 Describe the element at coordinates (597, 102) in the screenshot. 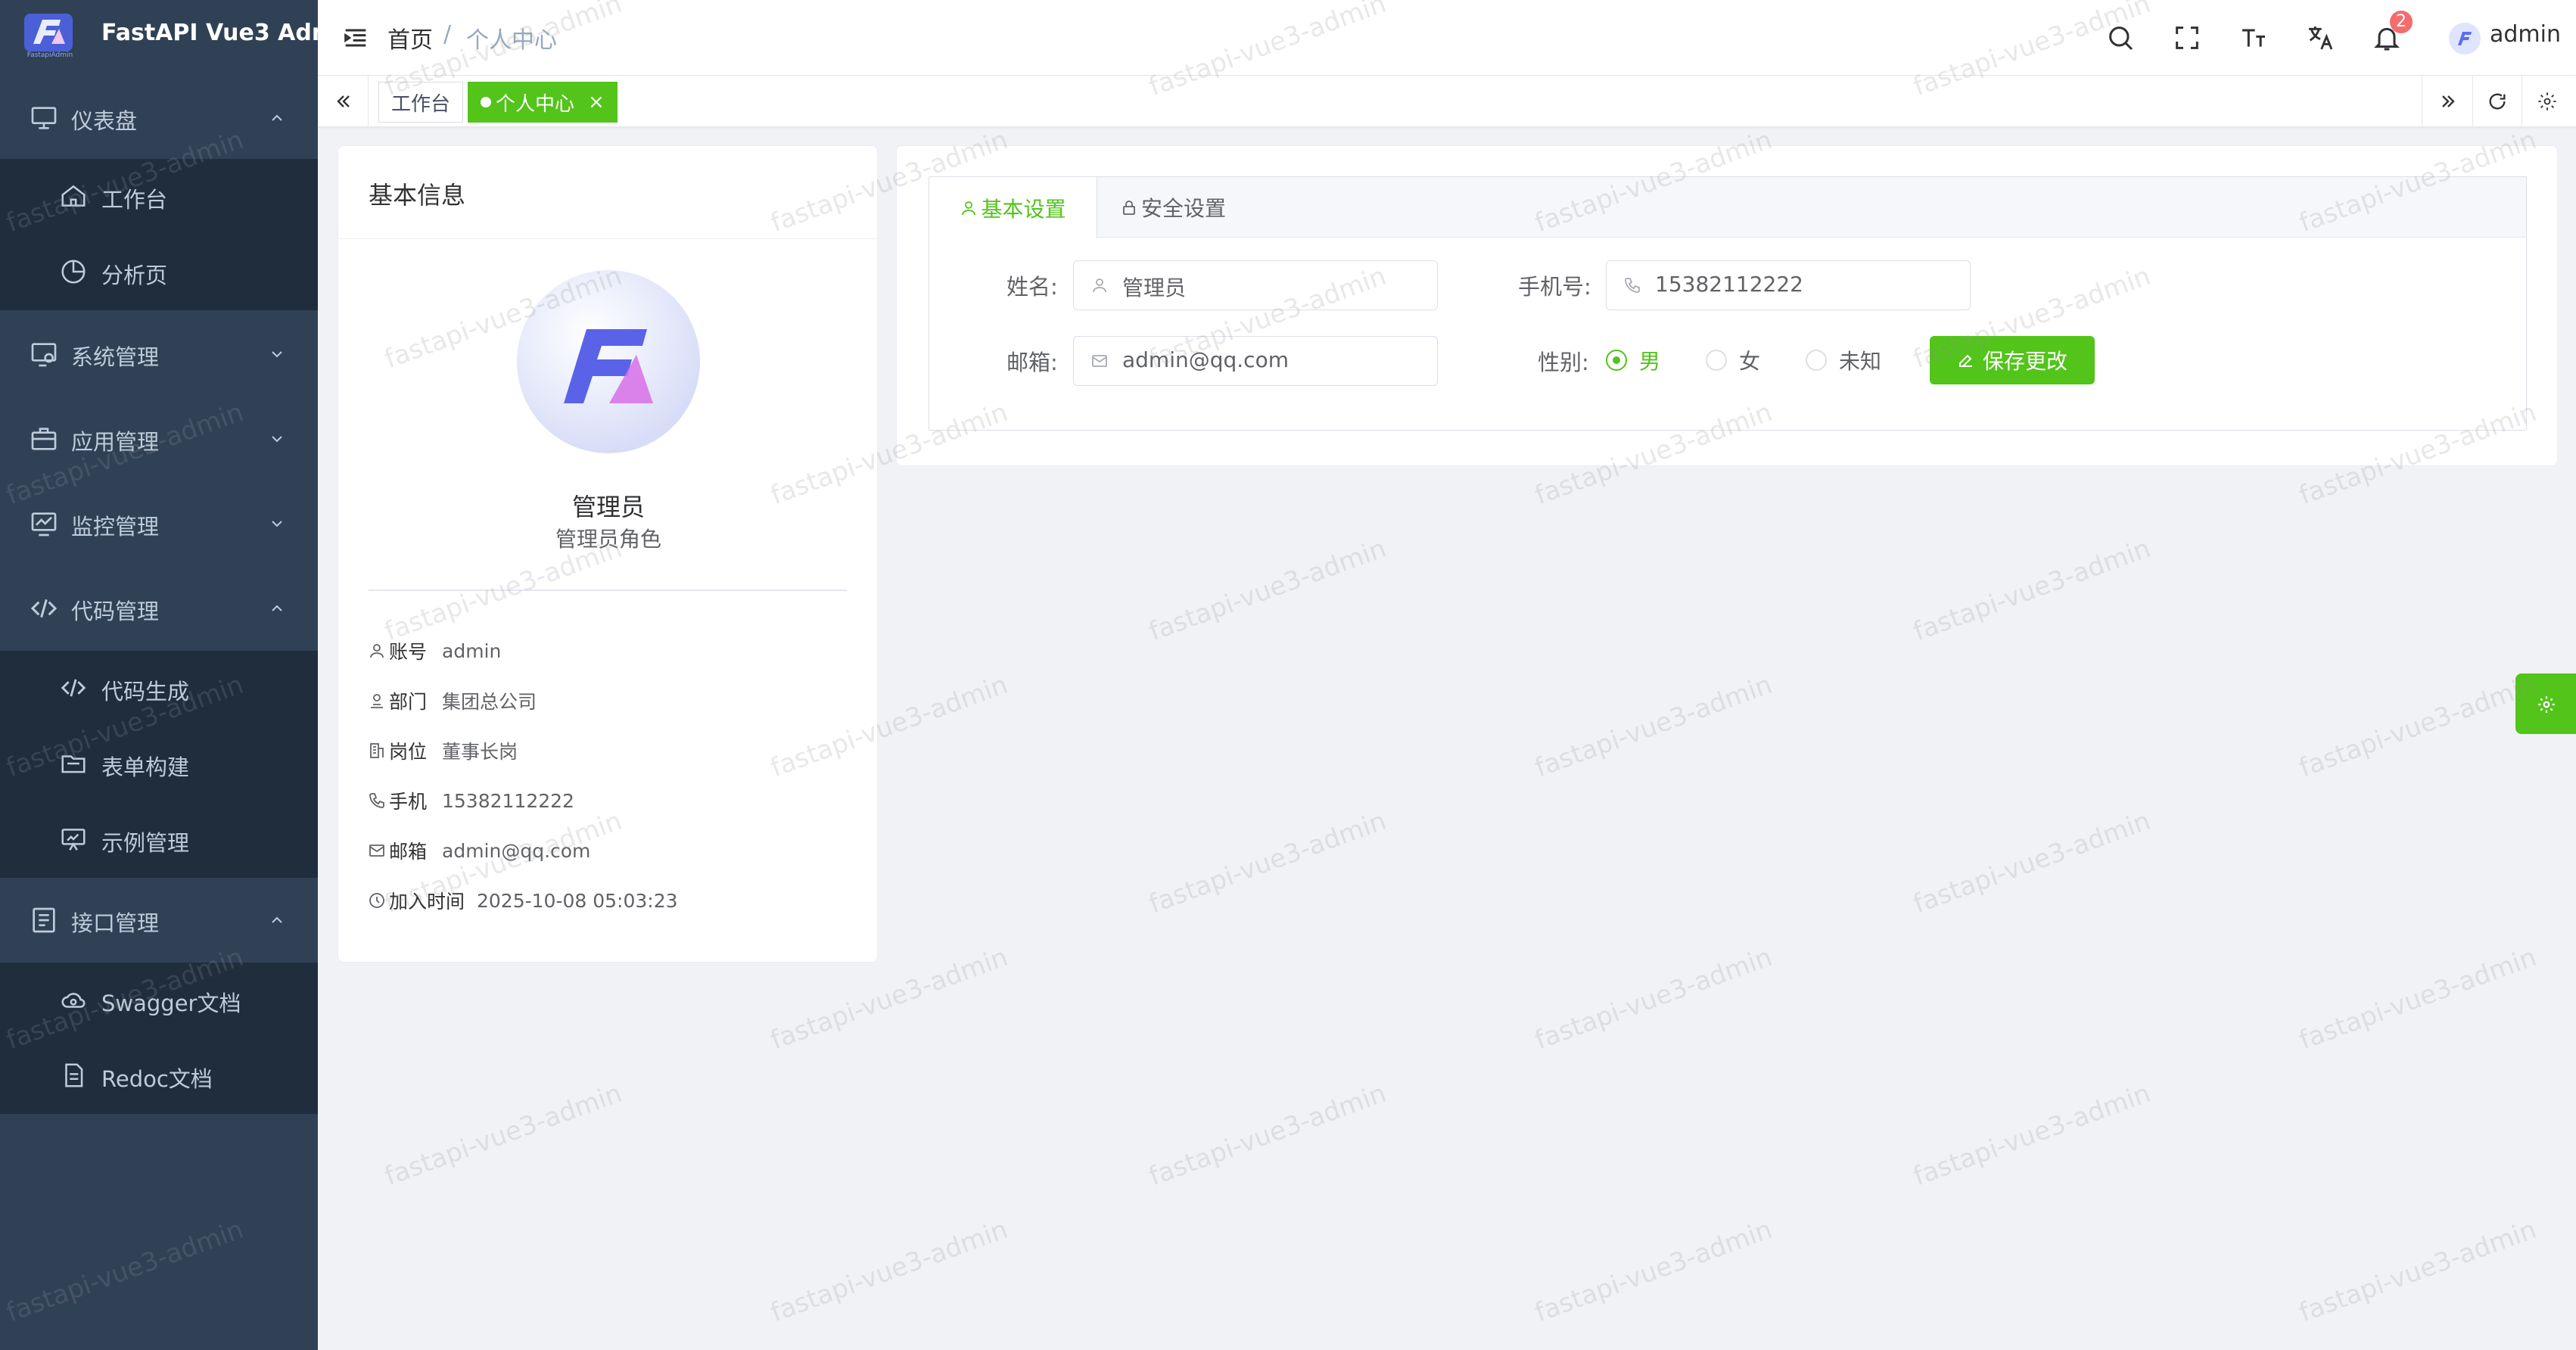

I see `close-icon: ×` at that location.